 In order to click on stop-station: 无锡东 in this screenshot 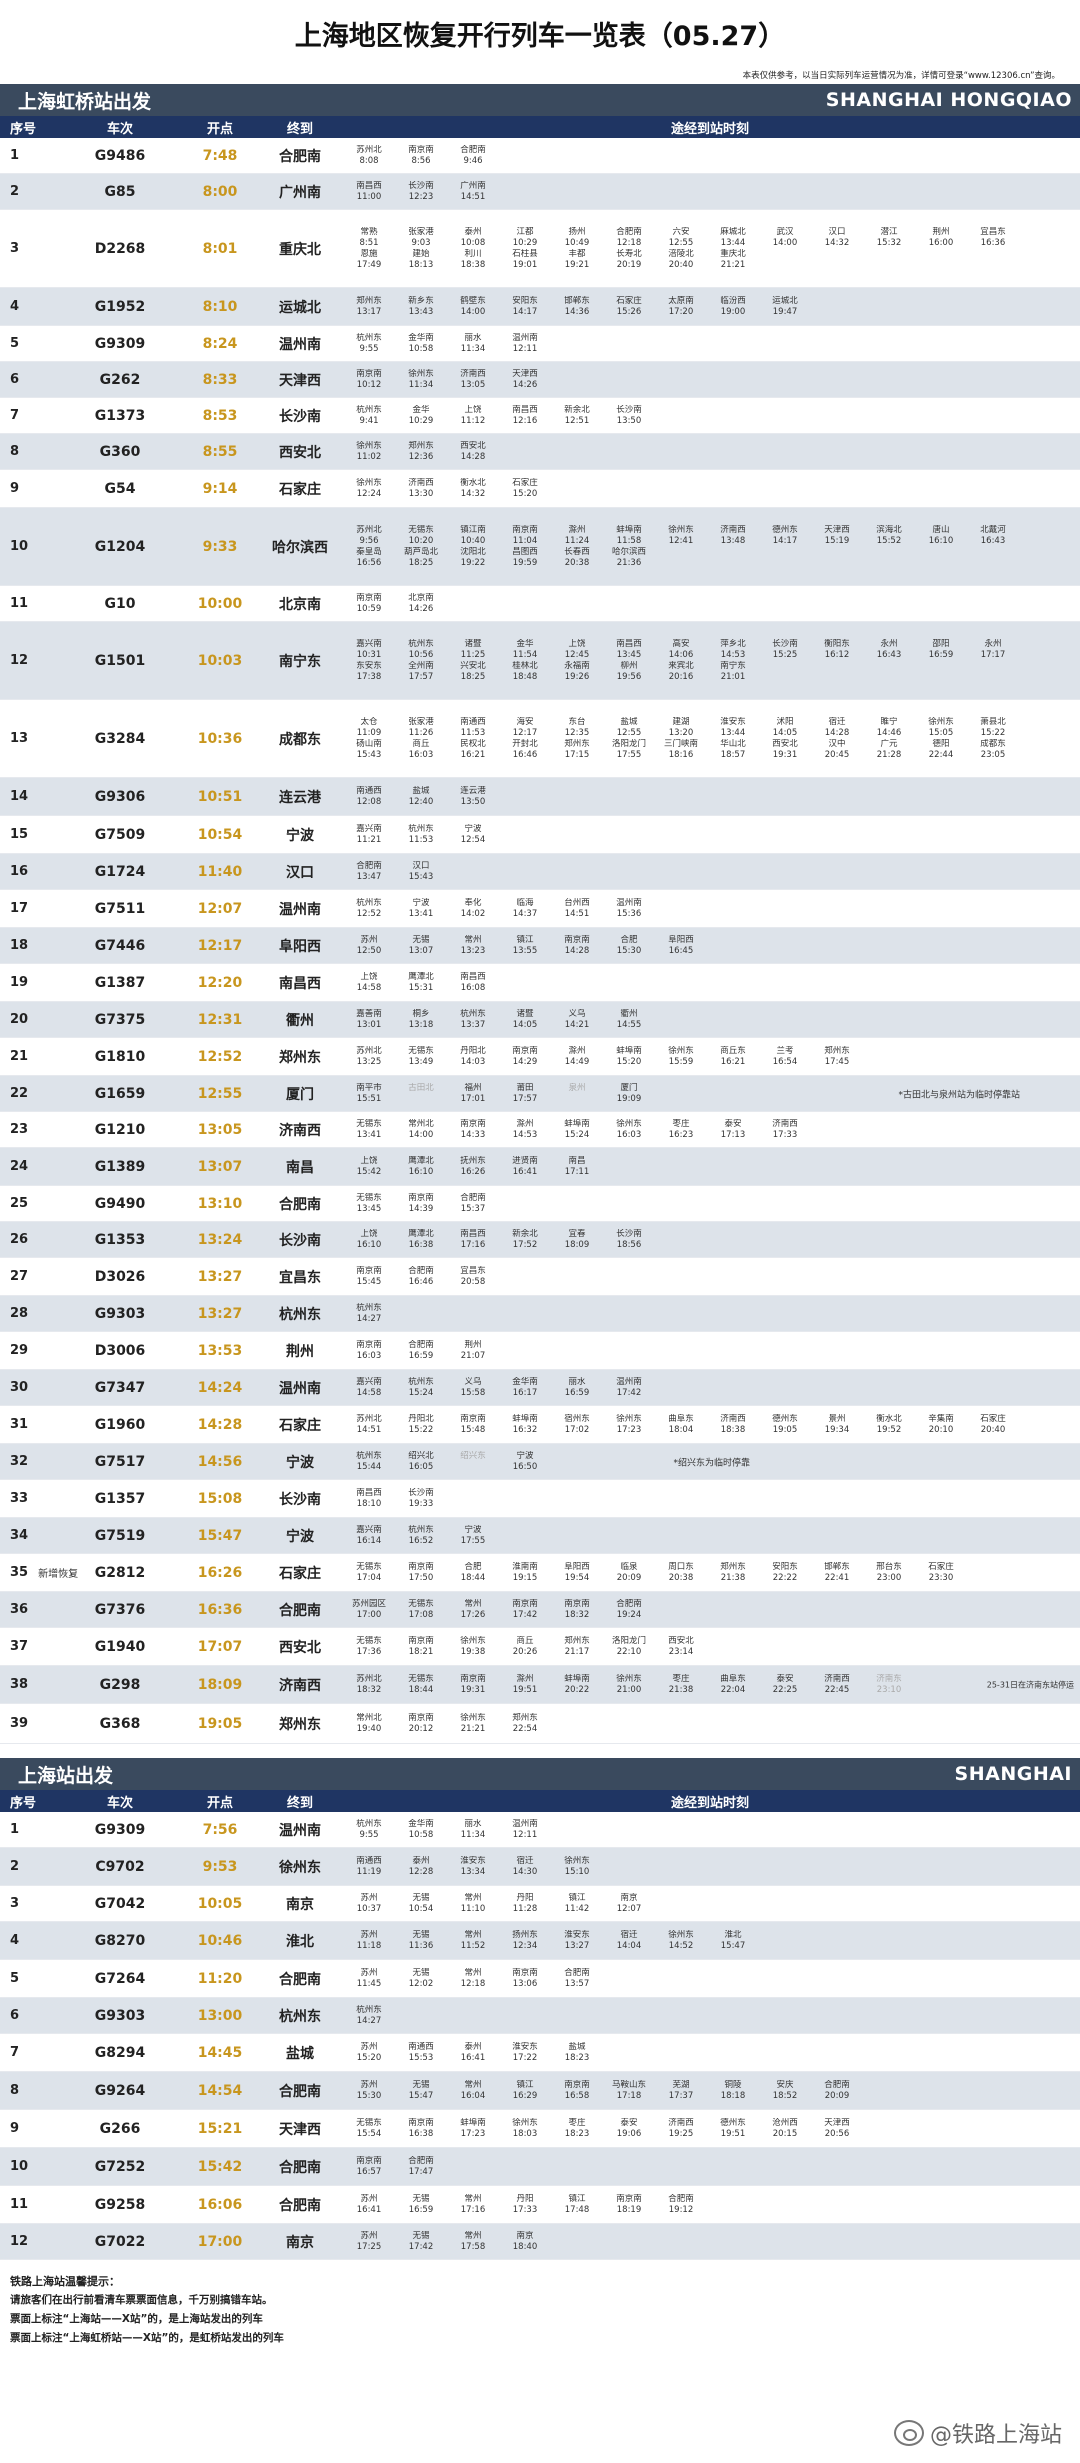, I will do `click(369, 2122)`.